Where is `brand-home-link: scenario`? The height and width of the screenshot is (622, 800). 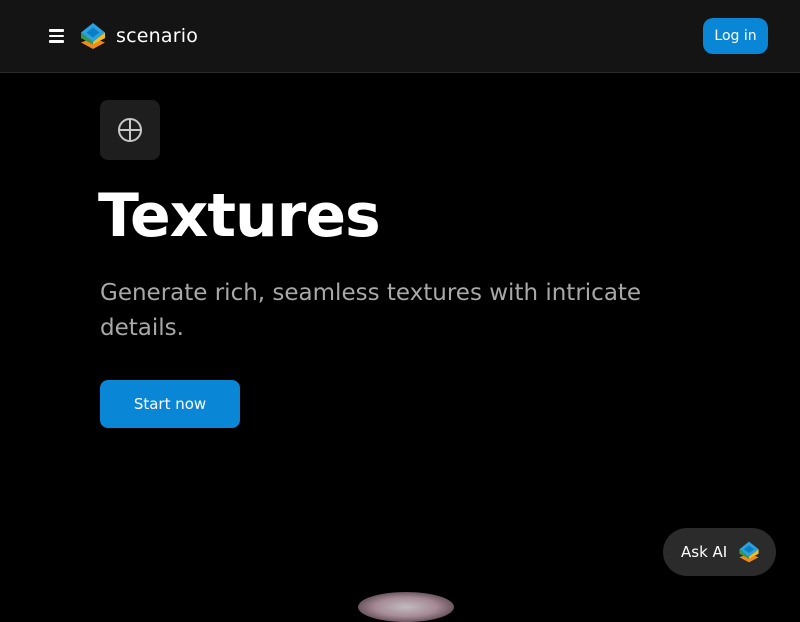
brand-home-link: scenario is located at coordinates (138, 36).